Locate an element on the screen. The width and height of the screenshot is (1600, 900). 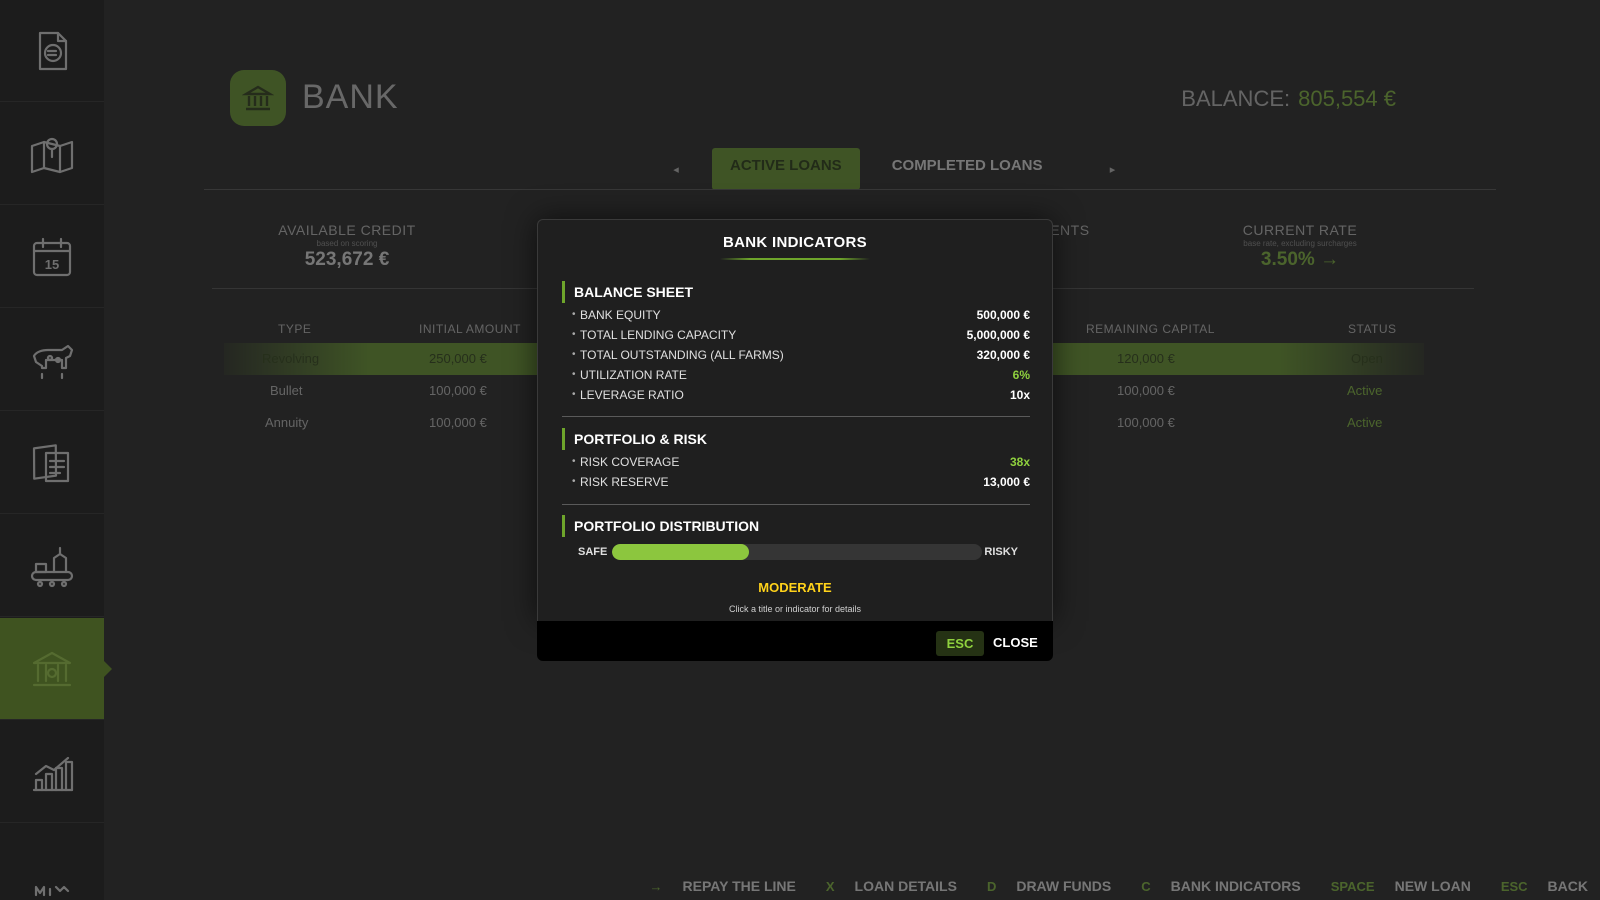
hint-draw-funds: D DRAW FUNDS is located at coordinates (1049, 886).